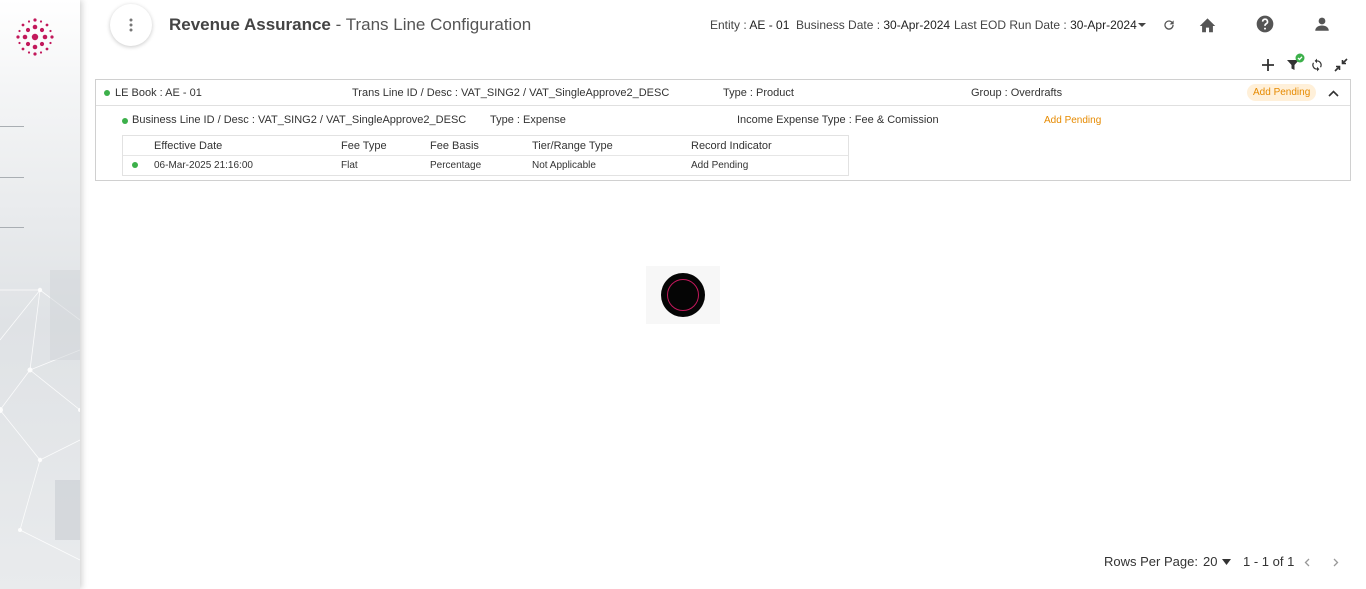  Describe the element at coordinates (250, 24) in the screenshot. I see `module-name: Revenue Assurance` at that location.